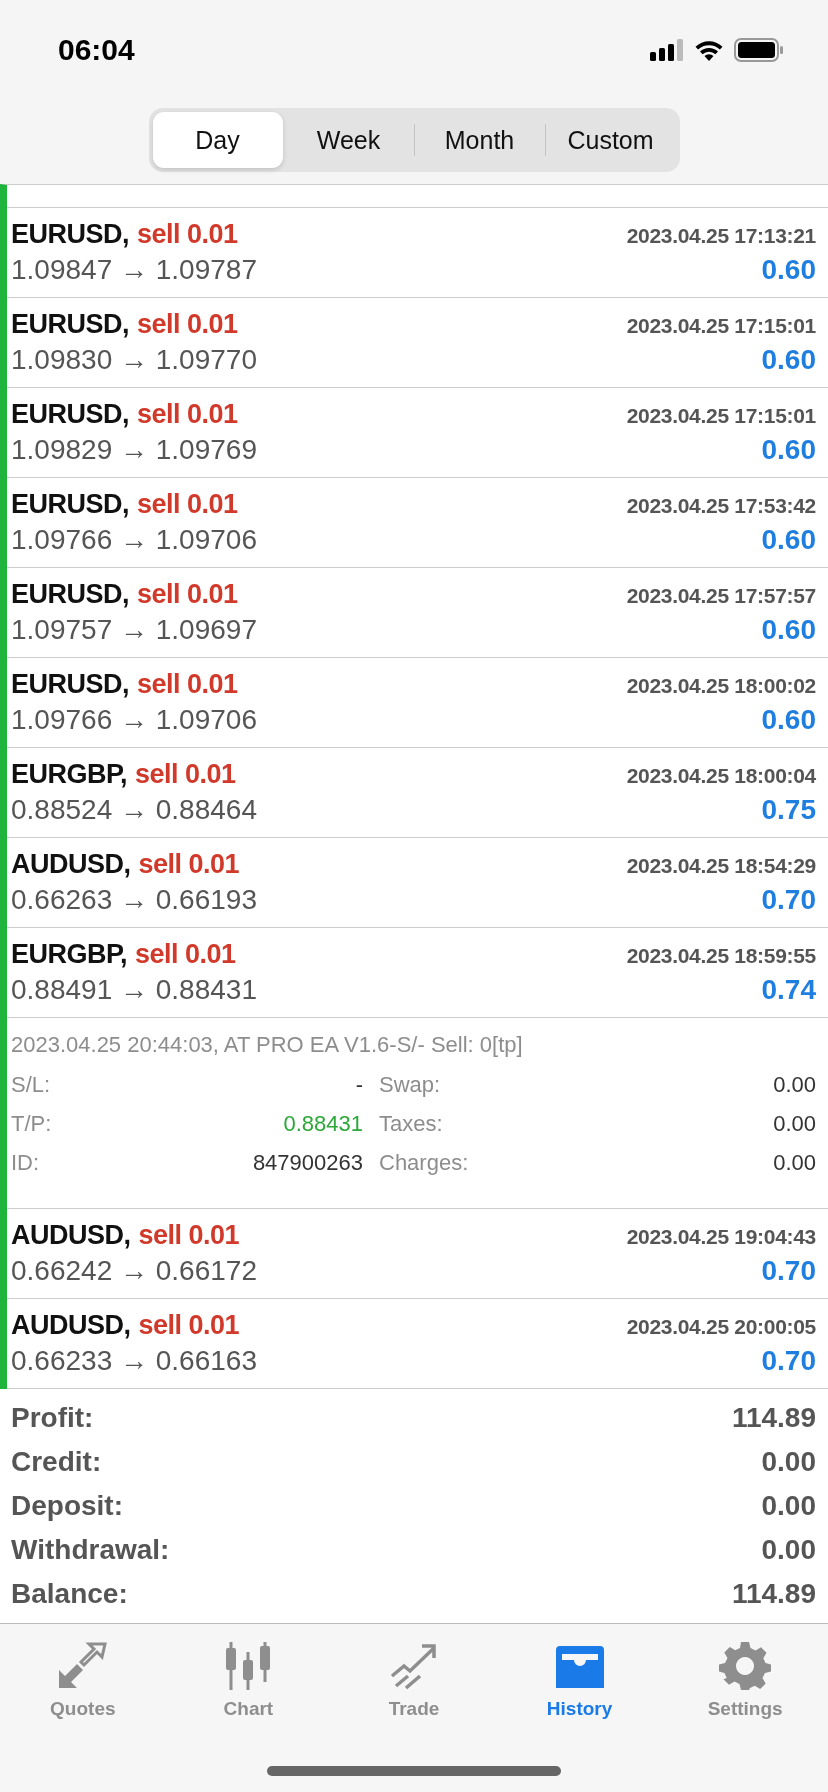 The image size is (828, 1792). Describe the element at coordinates (417, 343) in the screenshot. I see `deal-row: EURUSD, sell 0.01 2023.04.25 17:15:01 1.09830 → 1.09770 0.60` at that location.